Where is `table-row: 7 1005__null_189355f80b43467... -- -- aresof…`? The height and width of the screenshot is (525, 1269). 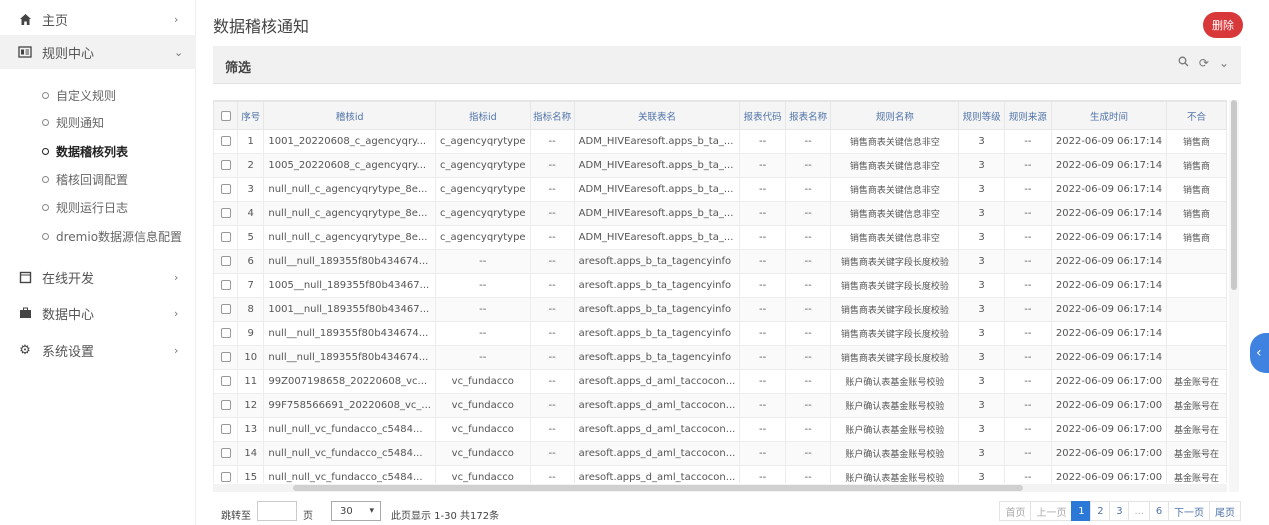 table-row: 7 1005__null_189355f80b43467... -- -- aresof… is located at coordinates (720, 285).